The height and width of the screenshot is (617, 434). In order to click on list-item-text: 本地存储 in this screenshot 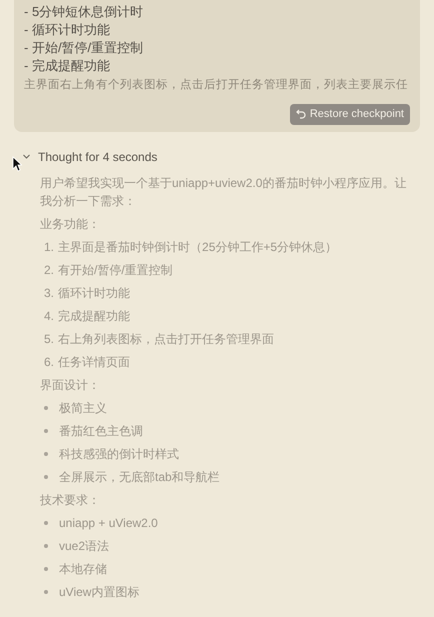, I will do `click(83, 569)`.